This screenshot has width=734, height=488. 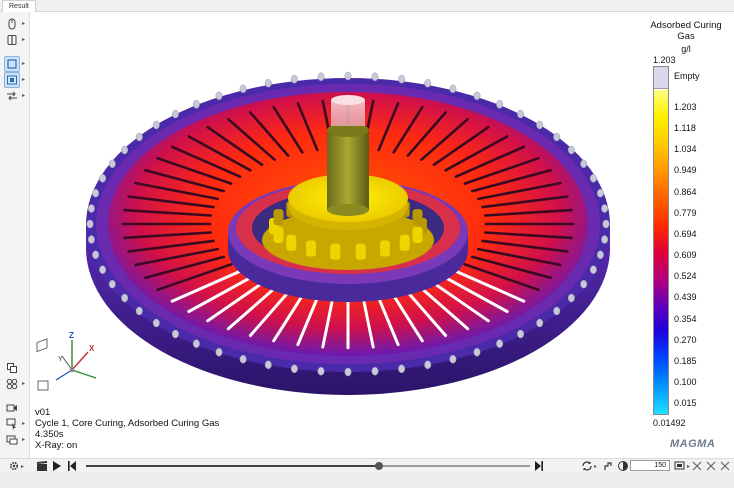 I want to click on video-icon, so click(x=679, y=465).